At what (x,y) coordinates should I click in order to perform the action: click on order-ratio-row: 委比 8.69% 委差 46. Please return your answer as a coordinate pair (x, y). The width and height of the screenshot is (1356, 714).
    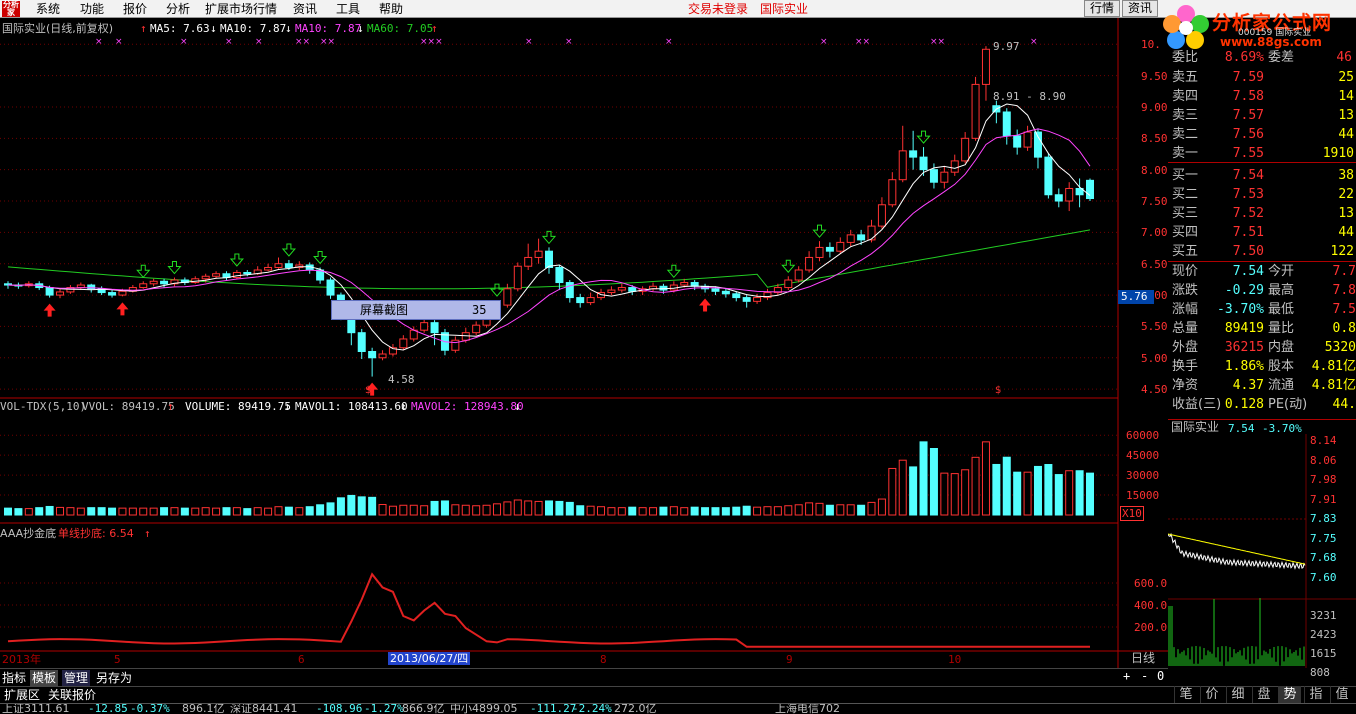
    Looking at the image, I should click on (1262, 55).